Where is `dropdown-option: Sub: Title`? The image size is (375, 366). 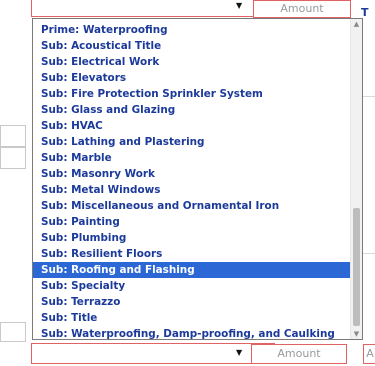 dropdown-option: Sub: Title is located at coordinates (192, 318).